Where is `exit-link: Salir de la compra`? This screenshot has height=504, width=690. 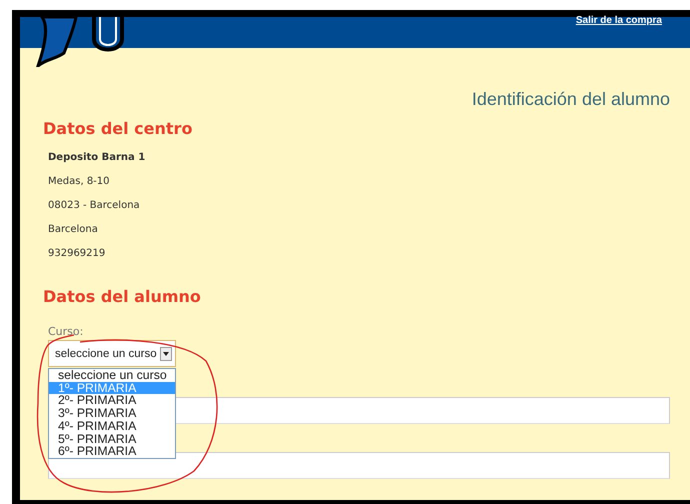 exit-link: Salir de la compra is located at coordinates (619, 20).